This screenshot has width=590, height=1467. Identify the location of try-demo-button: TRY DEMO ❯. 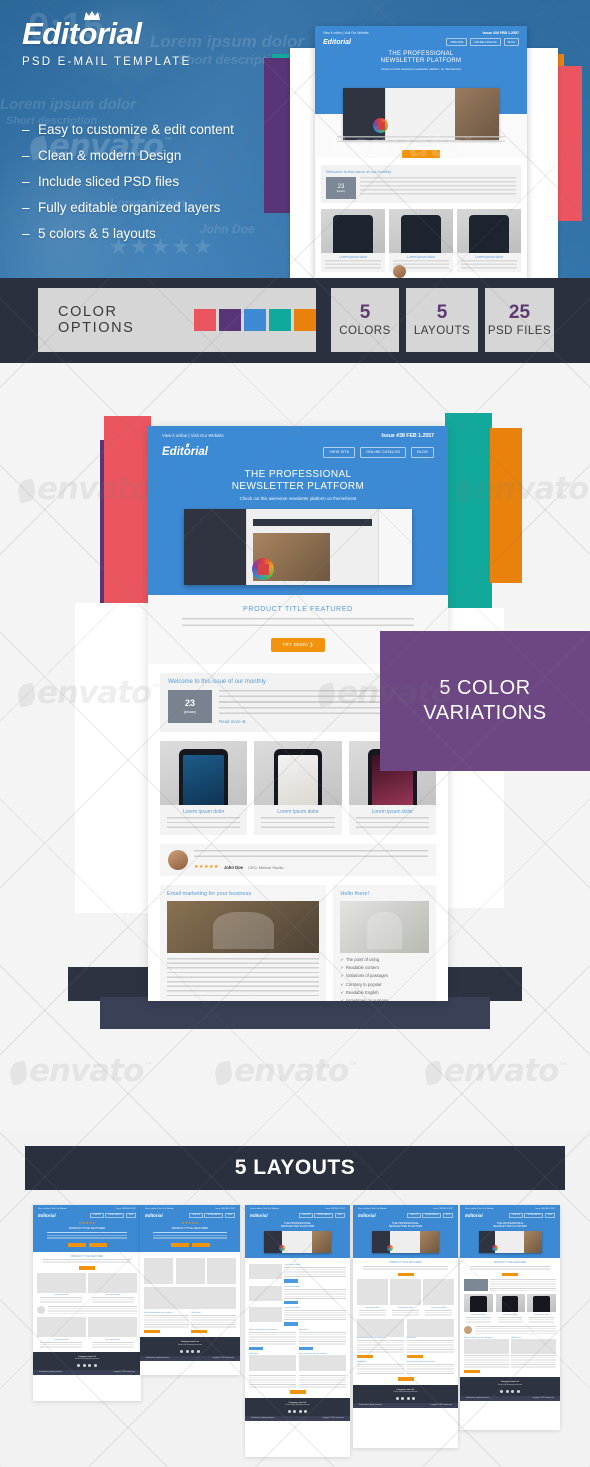
(298, 645).